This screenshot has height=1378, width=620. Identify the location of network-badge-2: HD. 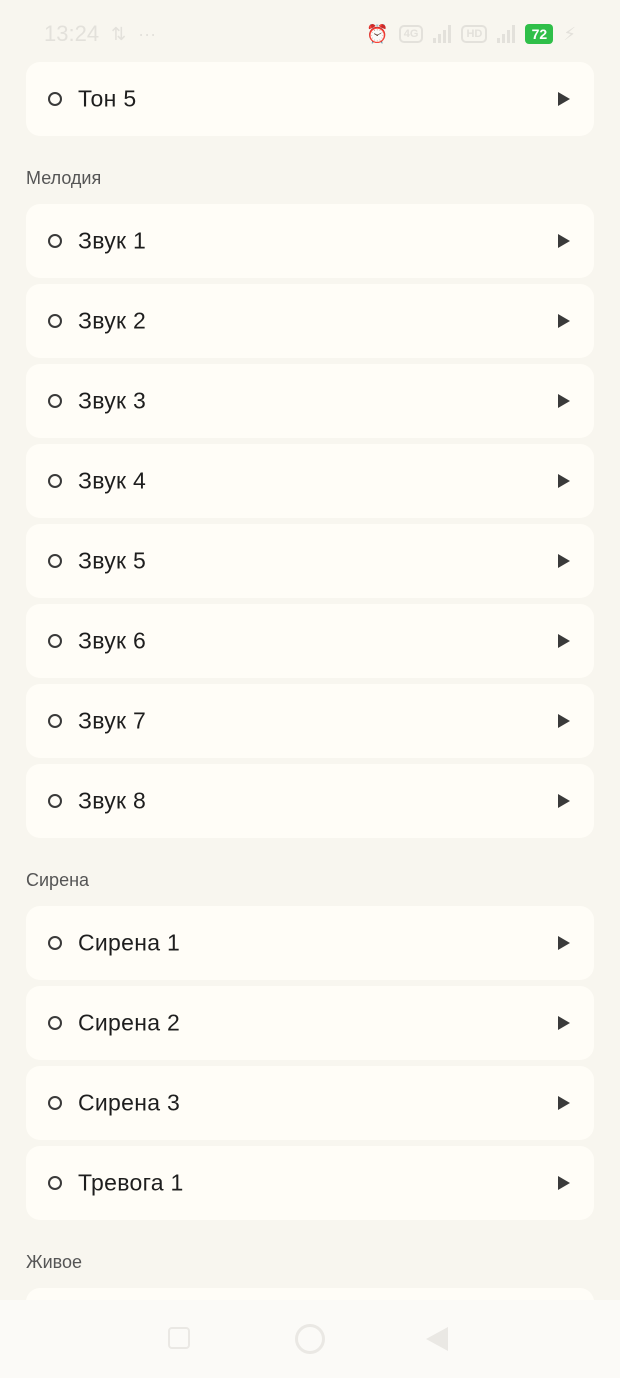
(474, 34).